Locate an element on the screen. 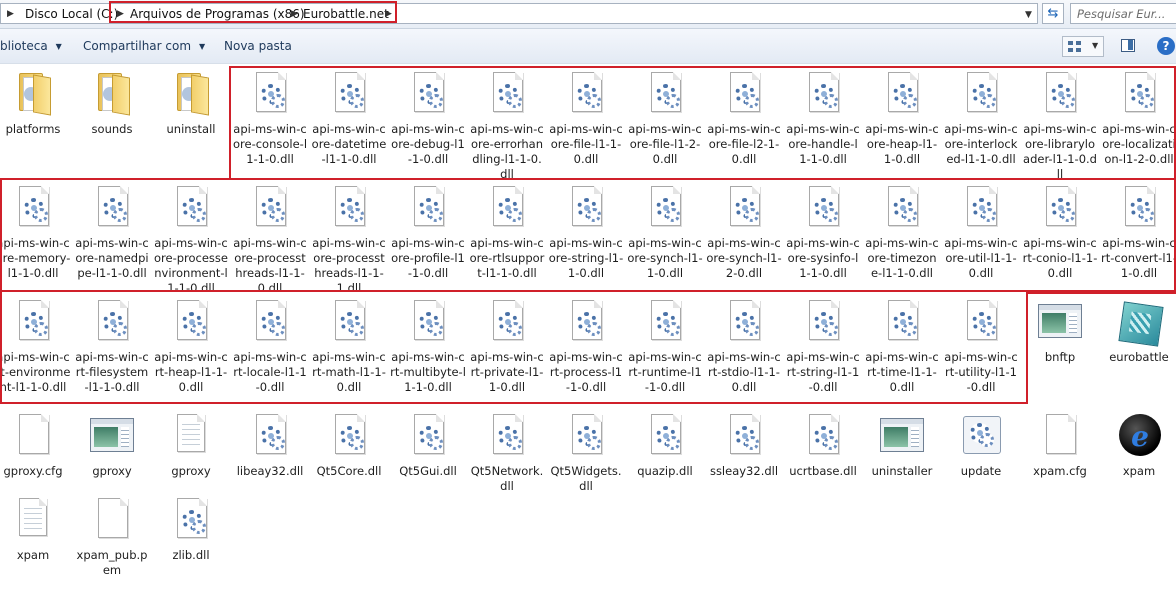 Image resolution: width=1176 pixels, height=597 pixels. file-name: Qt5Widgets.dll is located at coordinates (586, 478).